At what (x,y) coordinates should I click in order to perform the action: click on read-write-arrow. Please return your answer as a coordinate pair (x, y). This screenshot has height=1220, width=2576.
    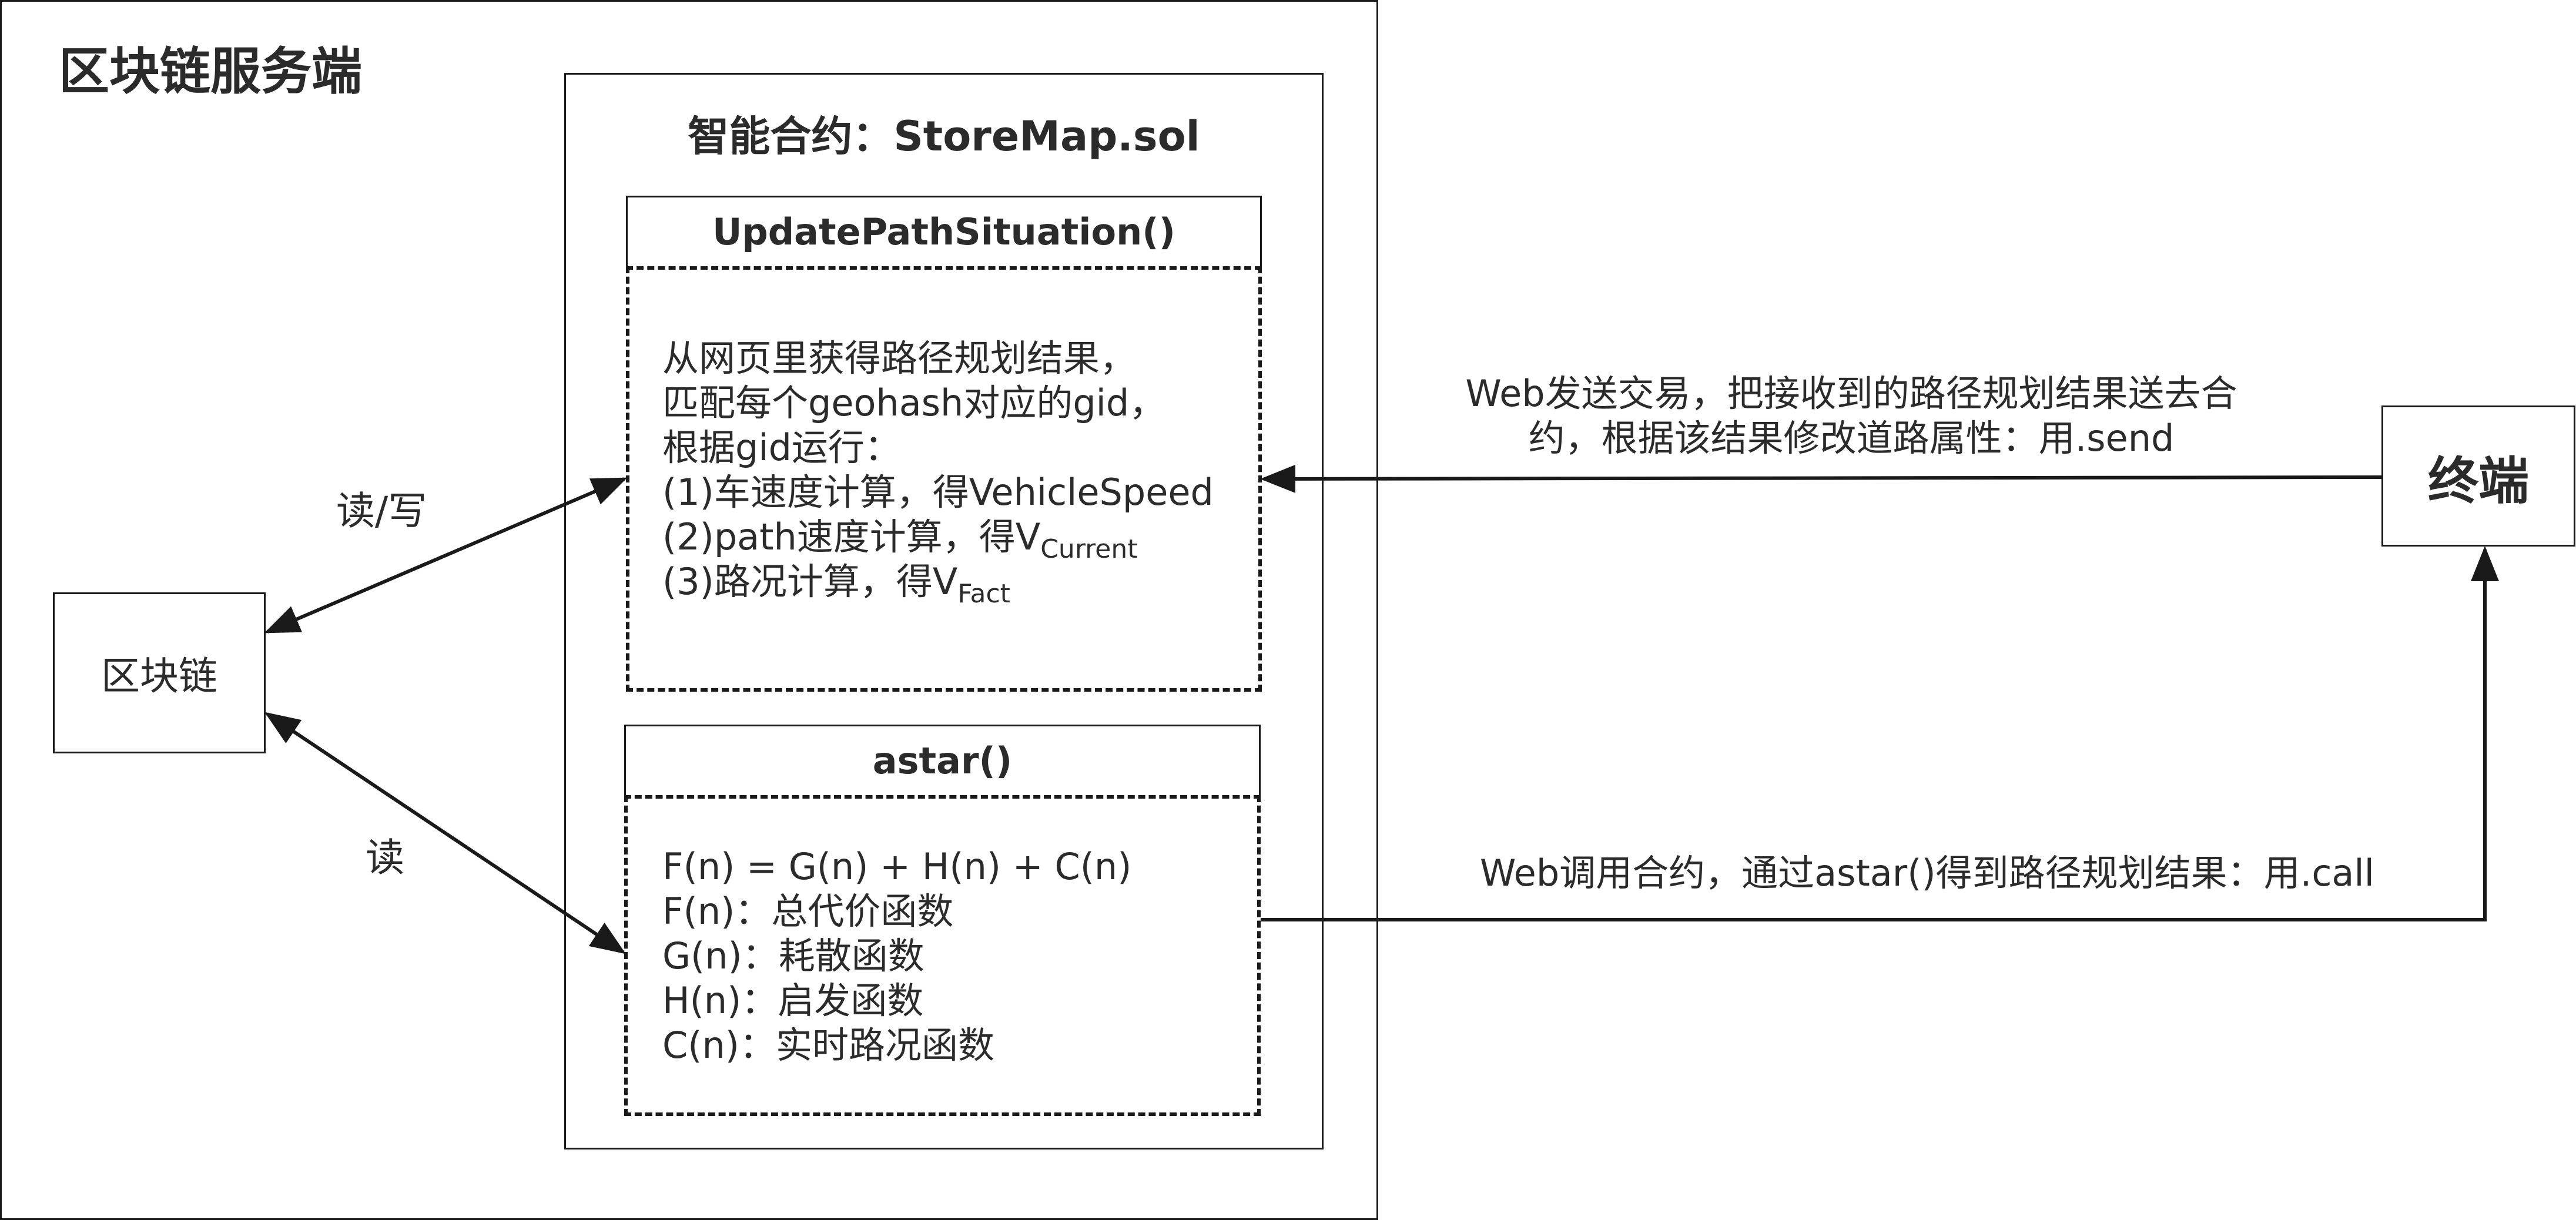
    Looking at the image, I should click on (446, 555).